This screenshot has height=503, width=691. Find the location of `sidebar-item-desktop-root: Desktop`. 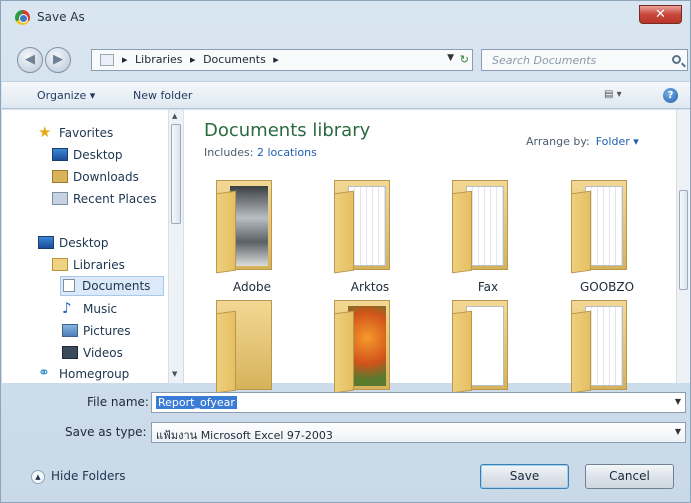

sidebar-item-desktop-root: Desktop is located at coordinates (98, 244).